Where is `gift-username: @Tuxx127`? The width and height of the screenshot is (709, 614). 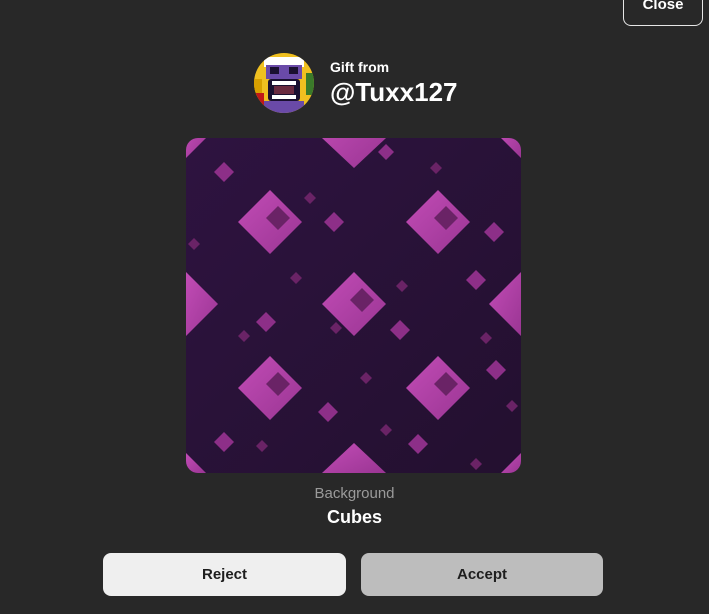
gift-username: @Tuxx127 is located at coordinates (394, 92).